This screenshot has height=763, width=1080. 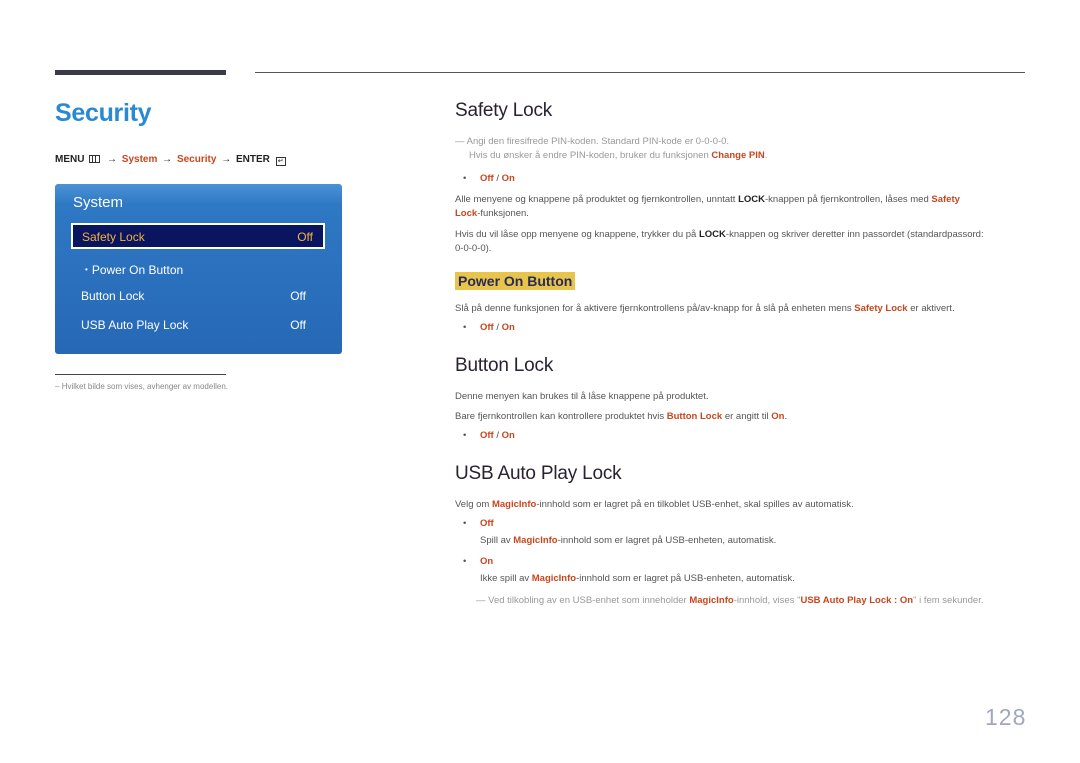 What do you see at coordinates (193, 296) in the screenshot?
I see `osd-item-button-lock: Button Lock Off` at bounding box center [193, 296].